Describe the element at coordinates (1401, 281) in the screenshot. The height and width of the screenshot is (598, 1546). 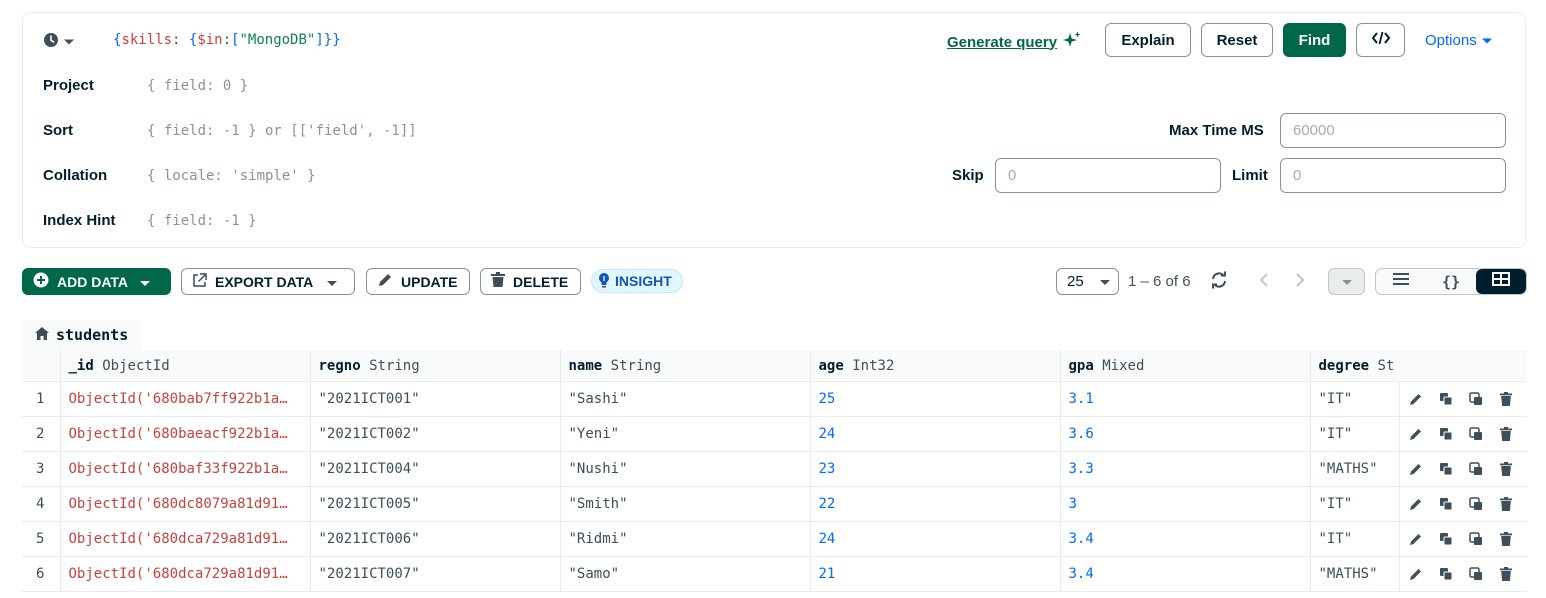
I see `list-view-button` at that location.